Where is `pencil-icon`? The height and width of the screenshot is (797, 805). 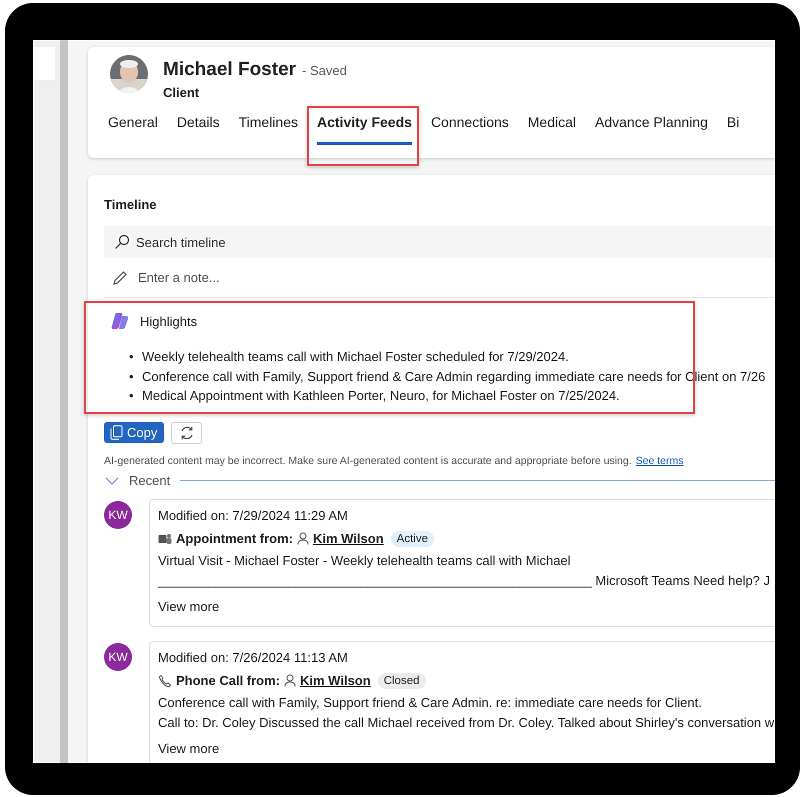 pencil-icon is located at coordinates (120, 278).